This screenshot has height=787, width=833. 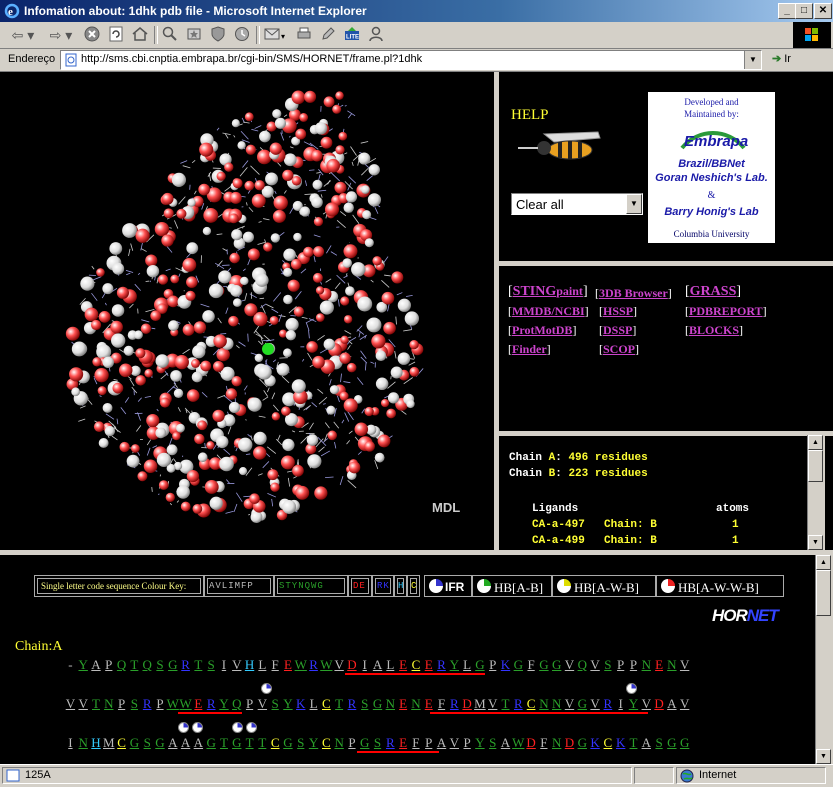 What do you see at coordinates (726, 311) in the screenshot?
I see `pdbreport-link: [PDBREPORT]` at bounding box center [726, 311].